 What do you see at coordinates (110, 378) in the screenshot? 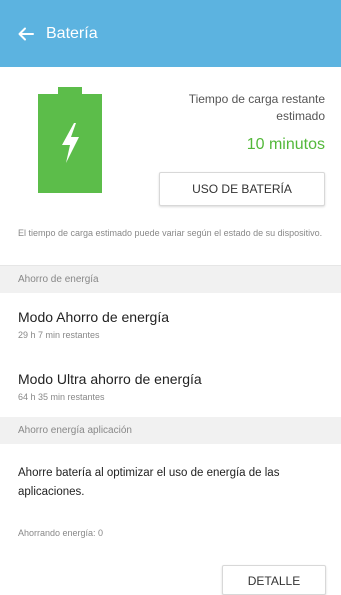
I see `ultra-power-saving-mode-title: Modo Ultra ahorro de energía` at bounding box center [110, 378].